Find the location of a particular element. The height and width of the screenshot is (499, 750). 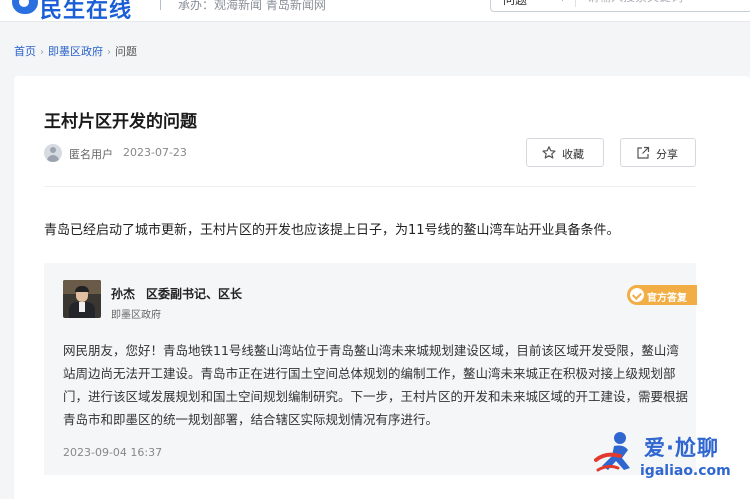

chevron-down-icon: ▼ is located at coordinates (562, 1).